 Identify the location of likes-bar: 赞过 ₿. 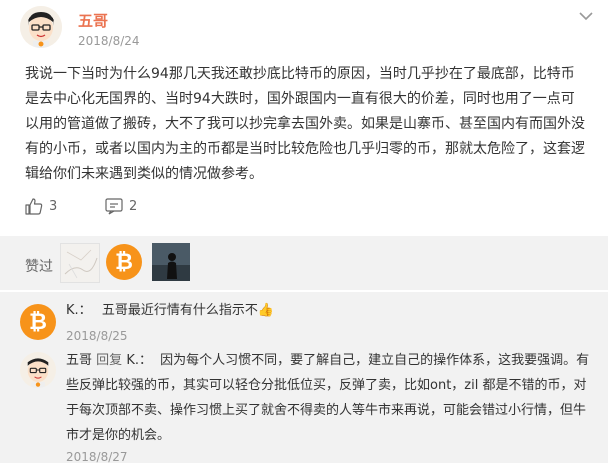
(304, 263).